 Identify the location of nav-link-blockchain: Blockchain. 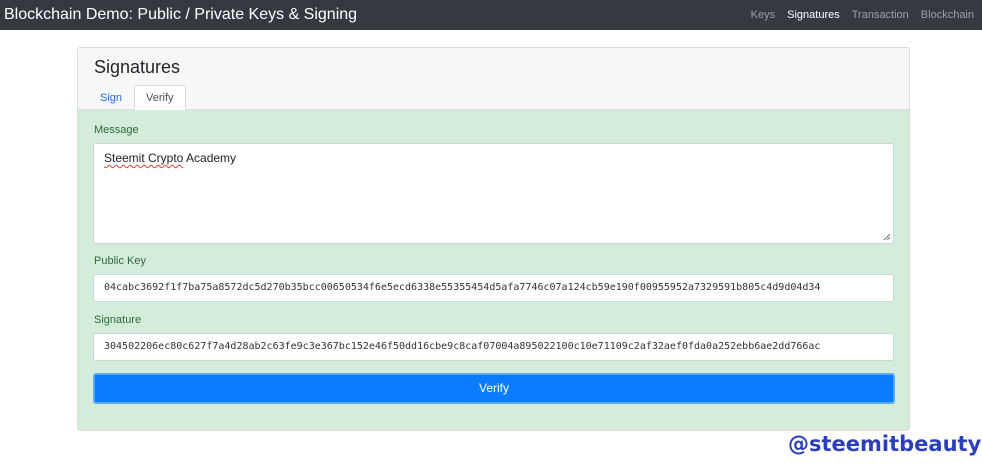
(947, 15).